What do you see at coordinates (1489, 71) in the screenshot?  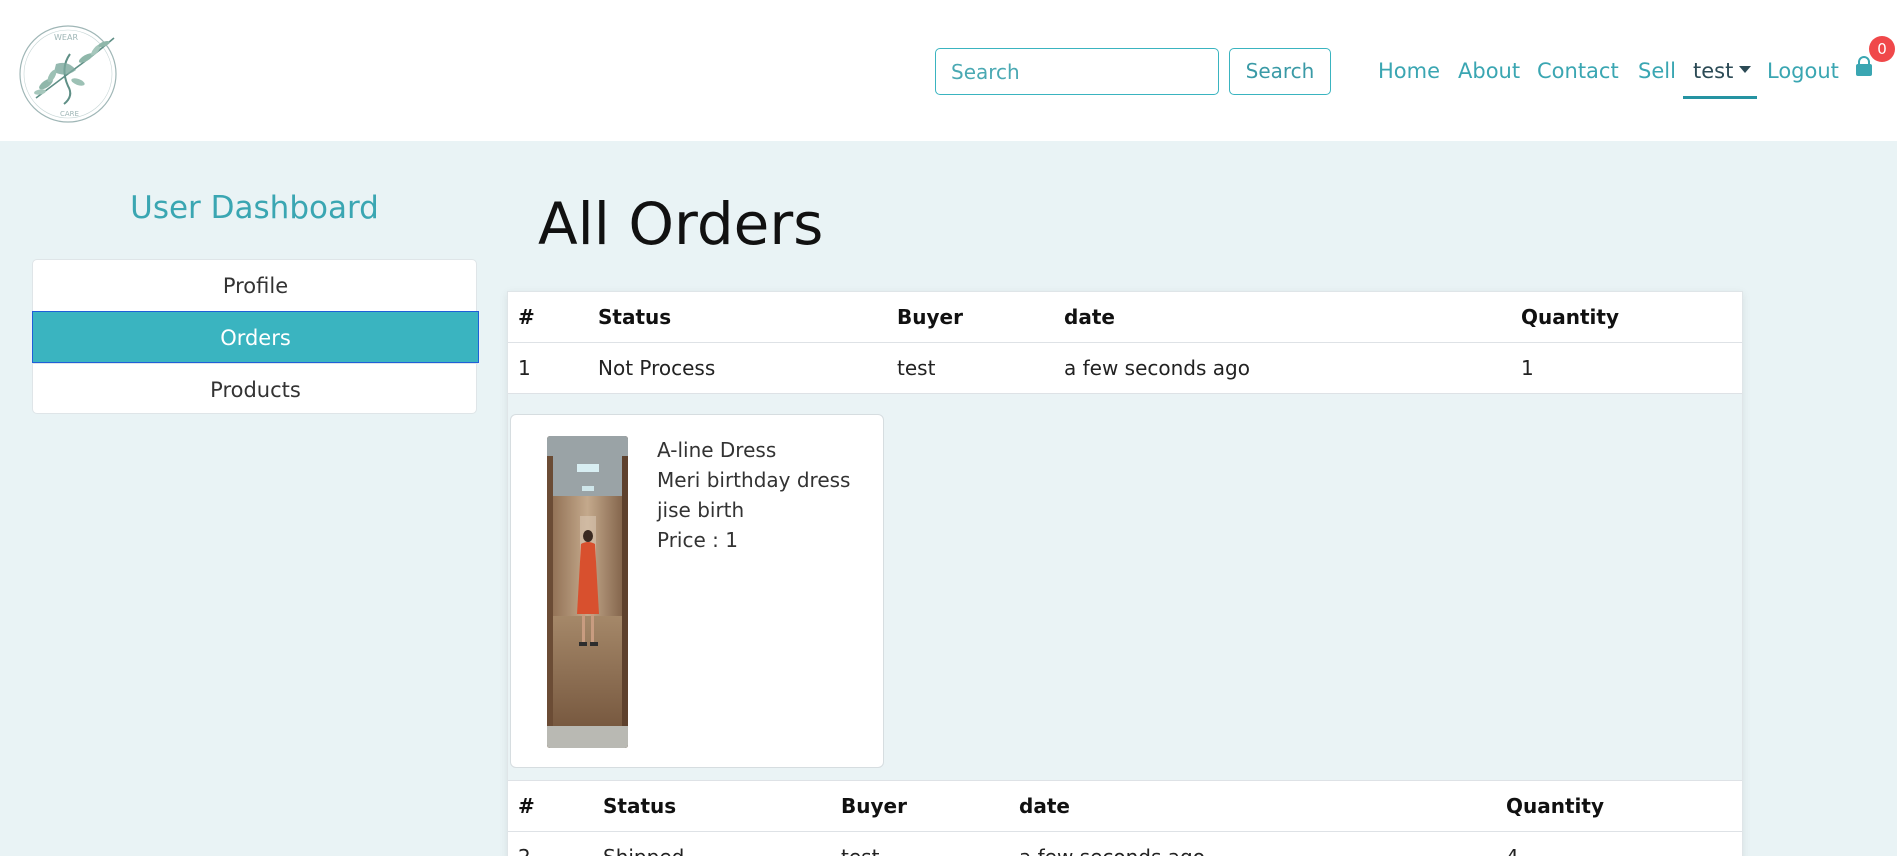 I see `nav-about-link: About` at bounding box center [1489, 71].